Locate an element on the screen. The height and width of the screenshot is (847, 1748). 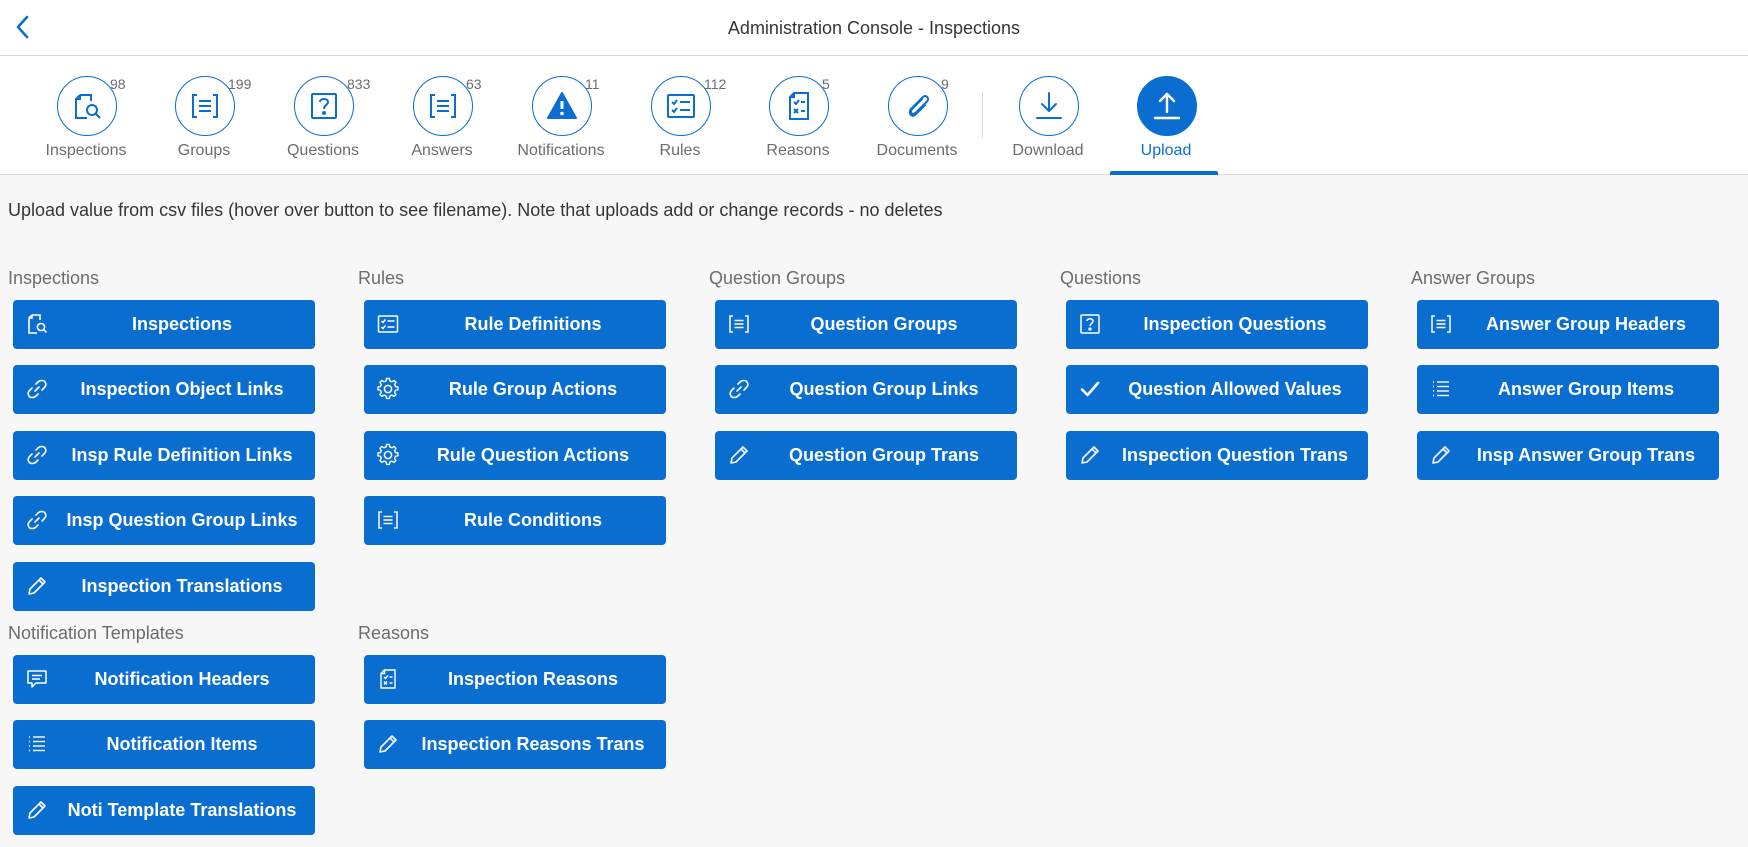
upload-notification-items-button: Notification Items is located at coordinates (164, 744).